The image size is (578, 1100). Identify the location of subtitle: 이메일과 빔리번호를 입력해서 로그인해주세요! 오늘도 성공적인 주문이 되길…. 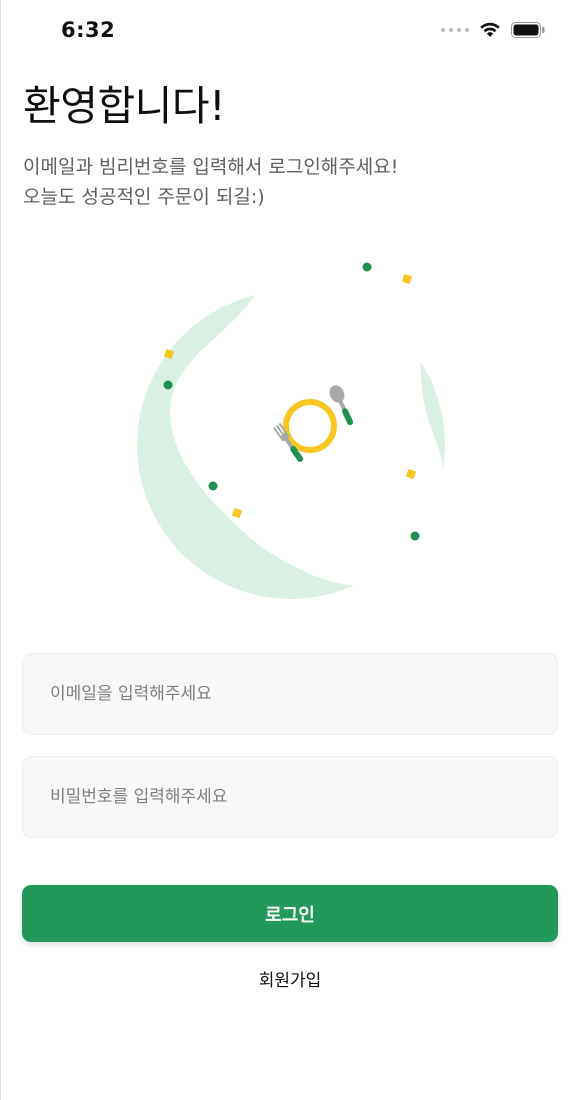
(283, 182).